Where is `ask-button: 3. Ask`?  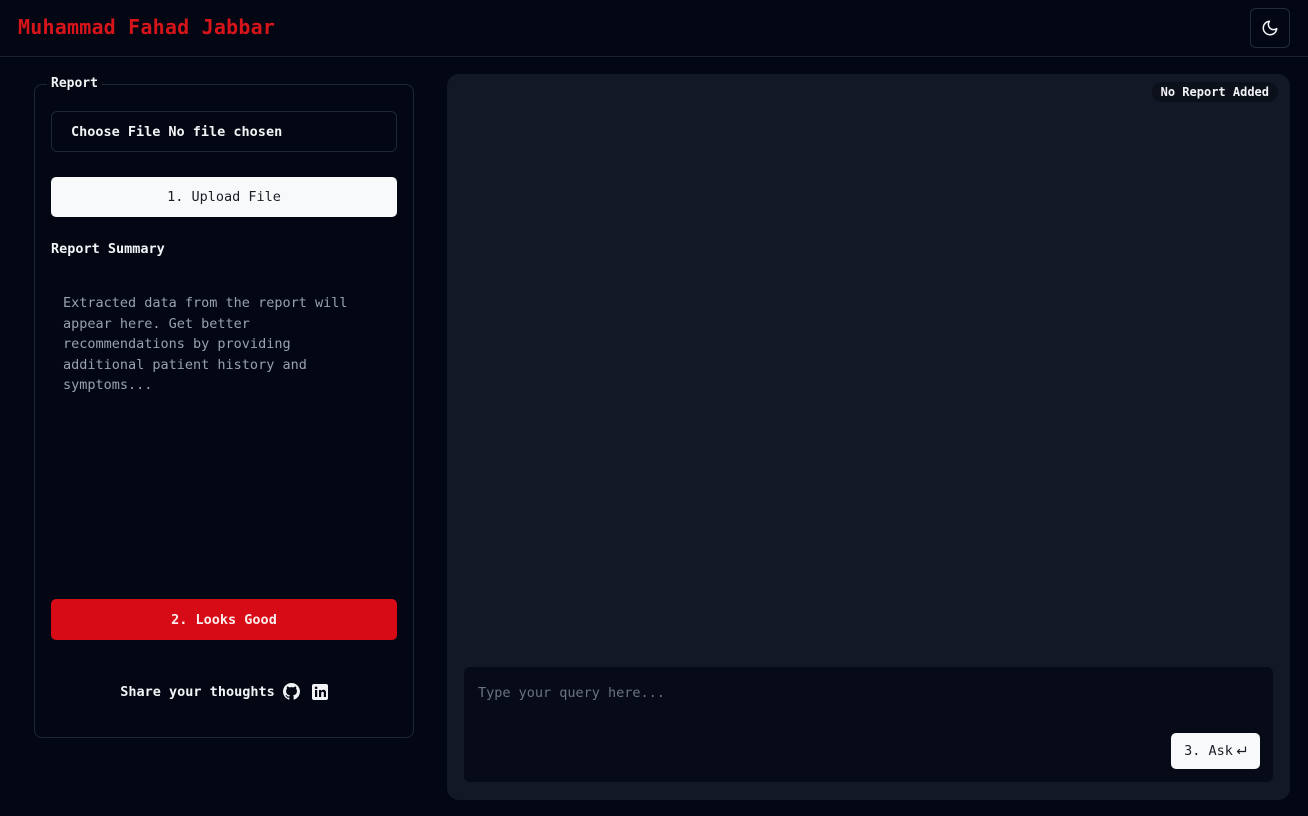 ask-button: 3. Ask is located at coordinates (1215, 751).